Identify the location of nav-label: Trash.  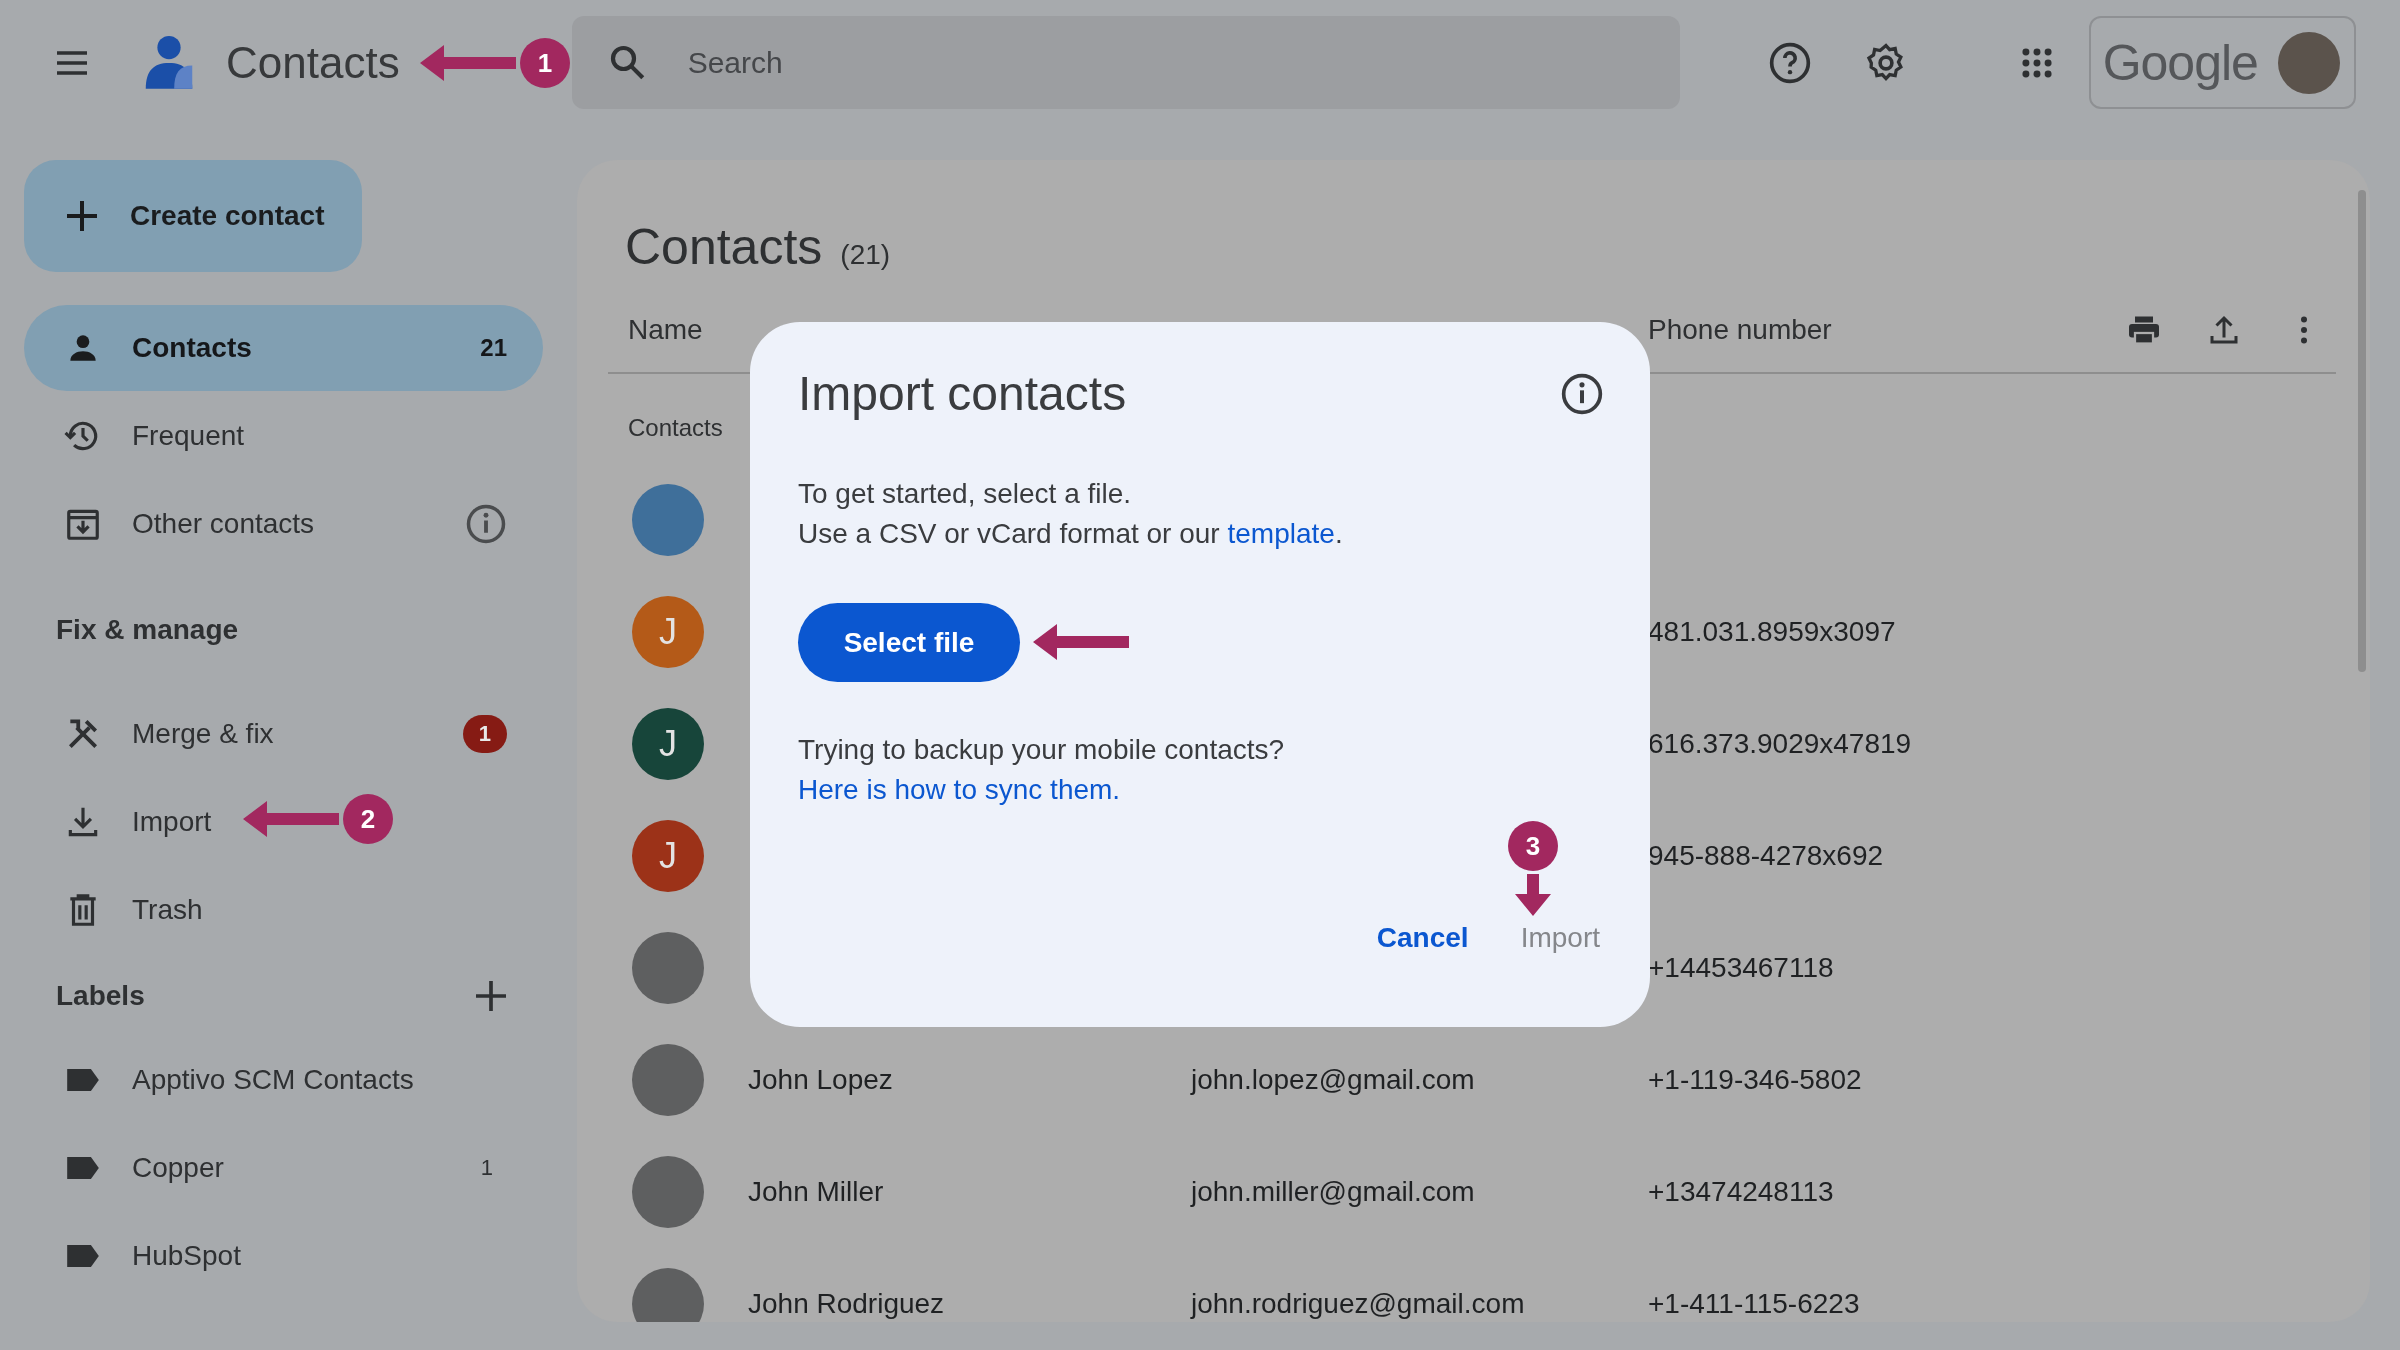
(167, 910).